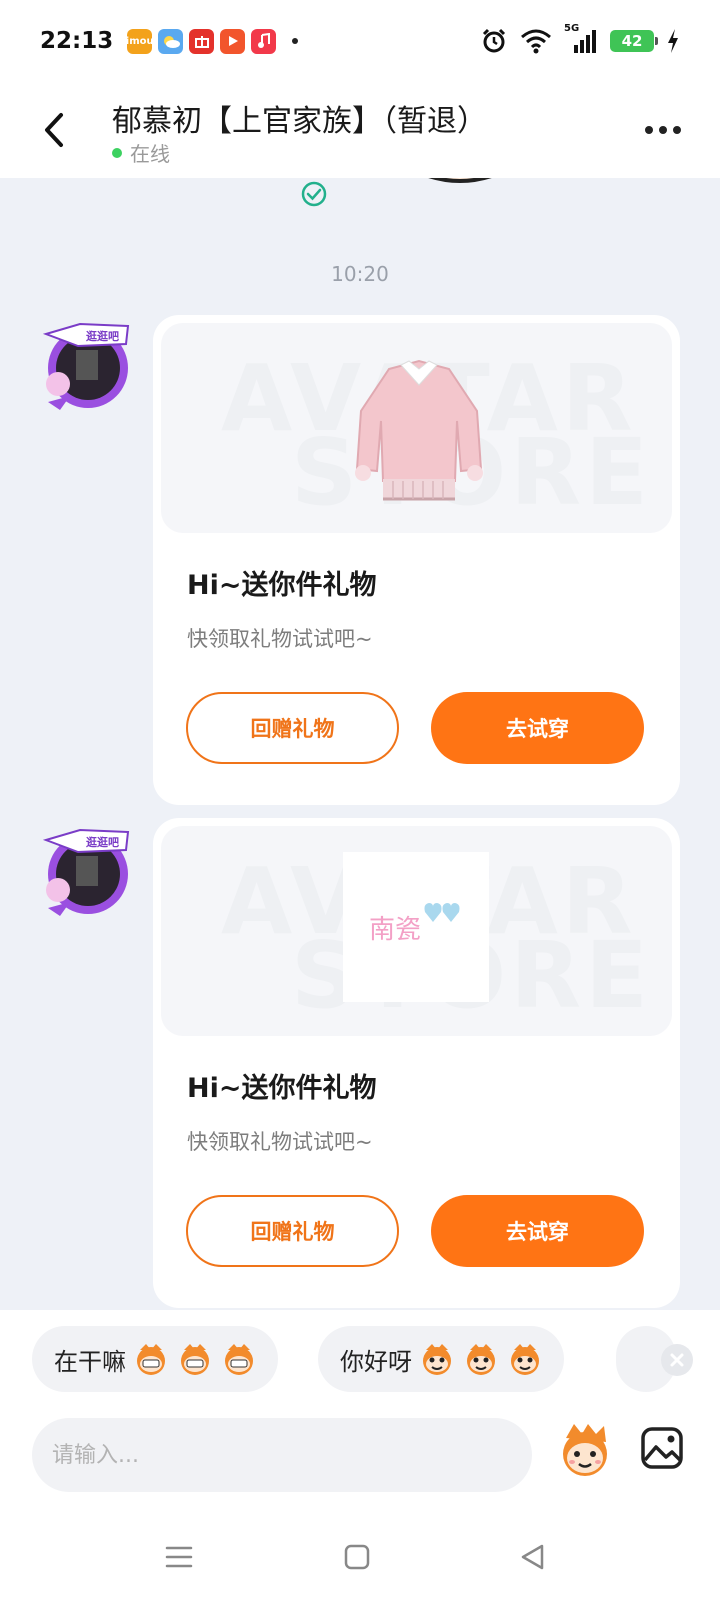 Image resolution: width=720 pixels, height=1604 pixels. I want to click on quick-reply-bar: 在干嘛 你好呀, so click(360, 1360).